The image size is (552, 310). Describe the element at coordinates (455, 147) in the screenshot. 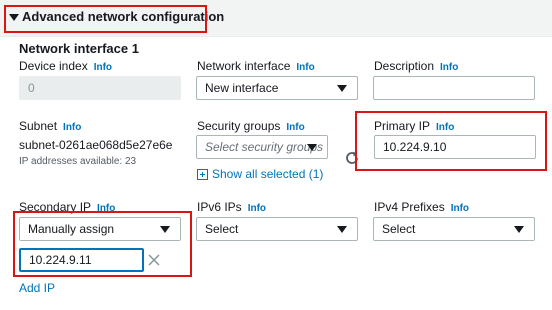

I see `primary-ip-input: 10.224.9.10` at that location.